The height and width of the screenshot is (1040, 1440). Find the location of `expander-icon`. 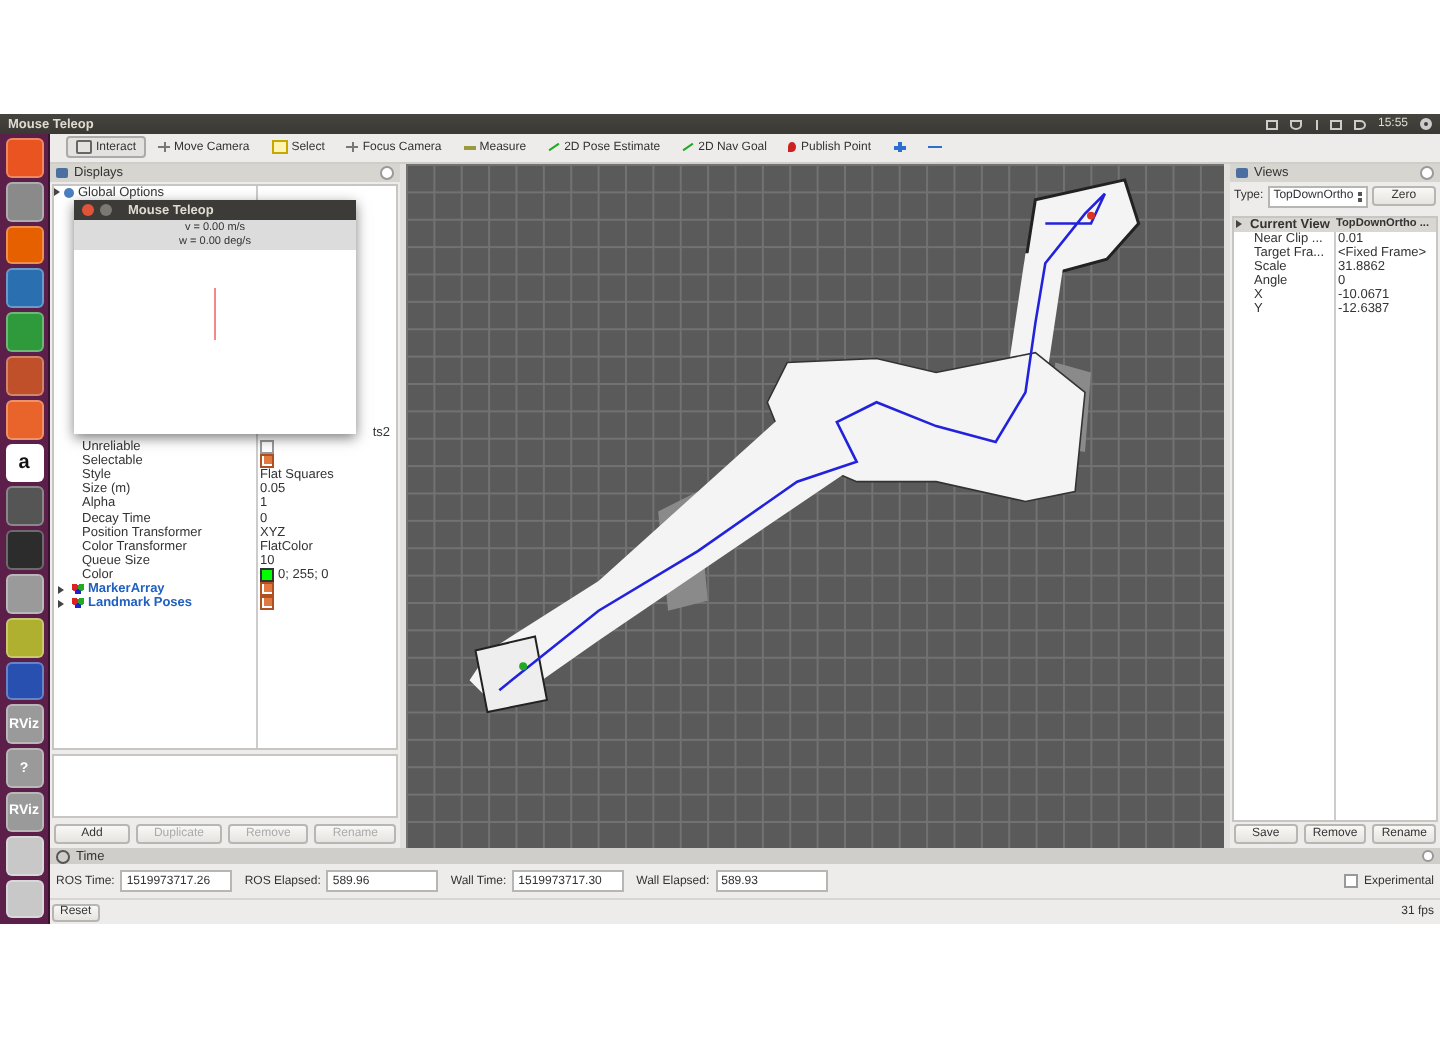

expander-icon is located at coordinates (1239, 224).